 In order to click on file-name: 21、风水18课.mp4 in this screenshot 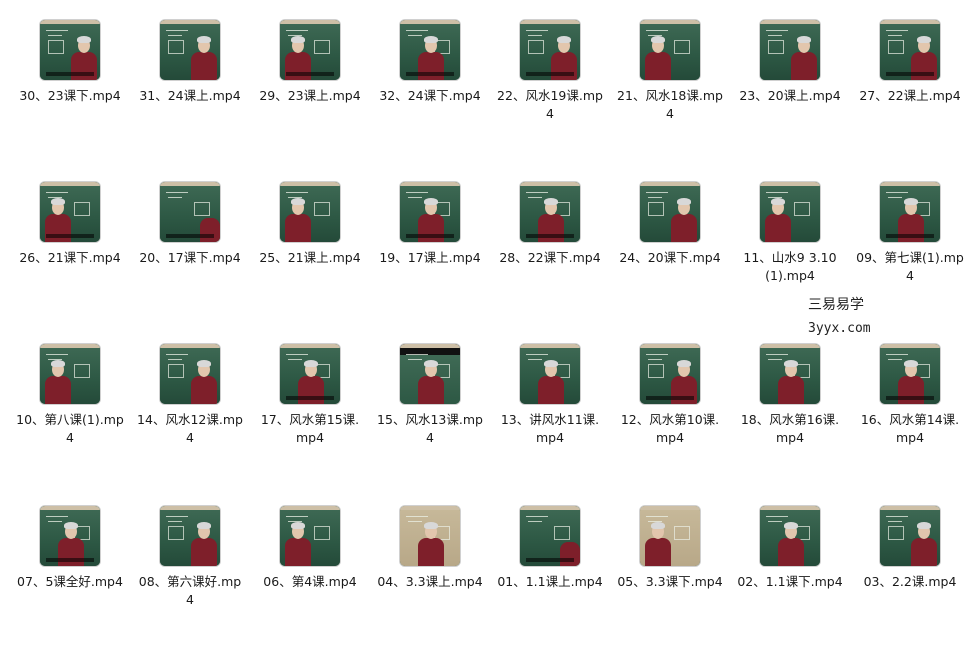, I will do `click(670, 105)`.